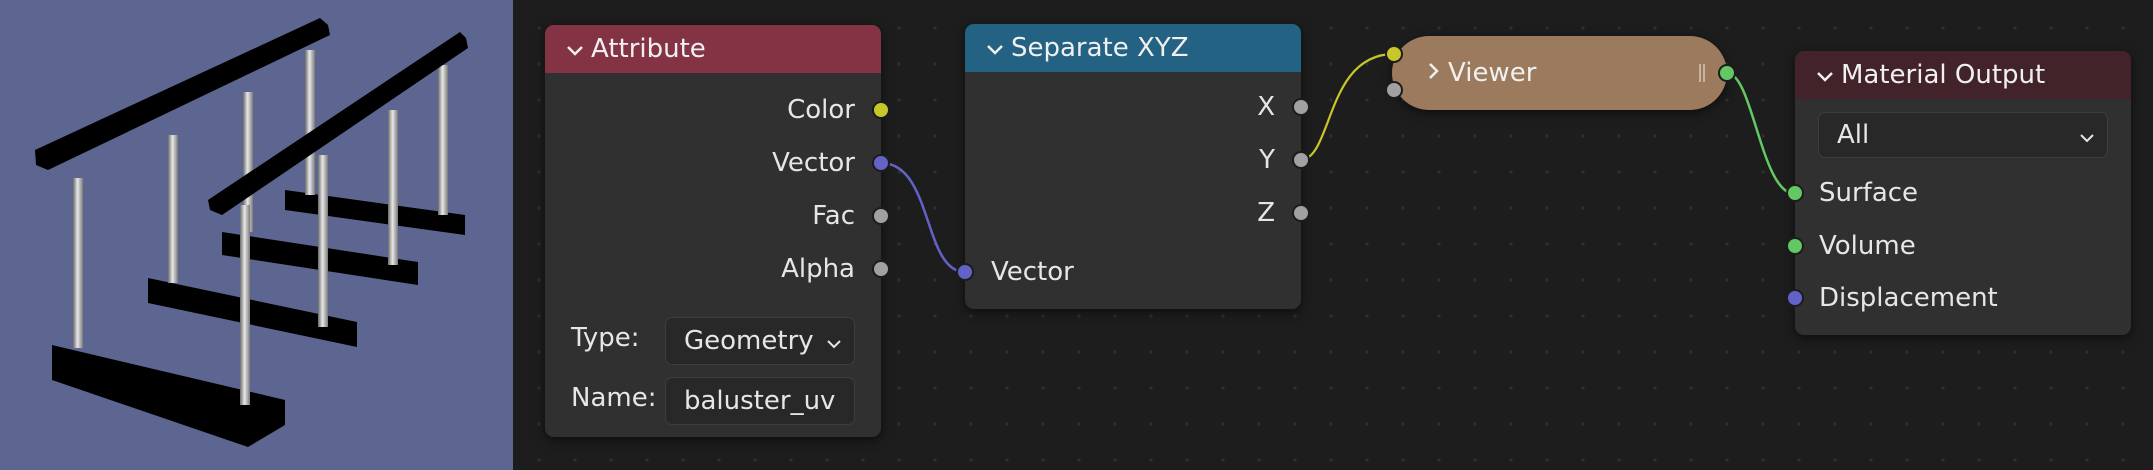  Describe the element at coordinates (614, 398) in the screenshot. I see `name-label: Name:` at that location.